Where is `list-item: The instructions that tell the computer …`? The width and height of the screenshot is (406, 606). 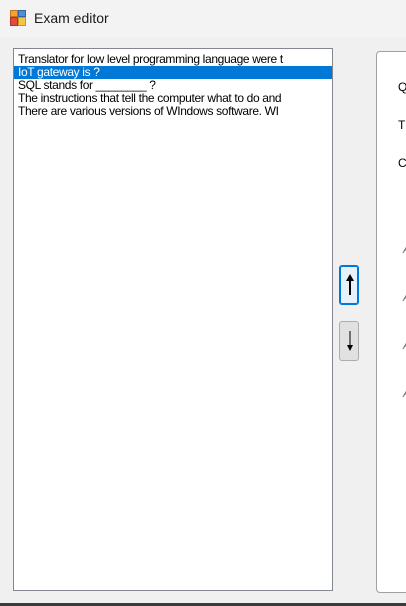 list-item: The instructions that tell the computer … is located at coordinates (173, 98).